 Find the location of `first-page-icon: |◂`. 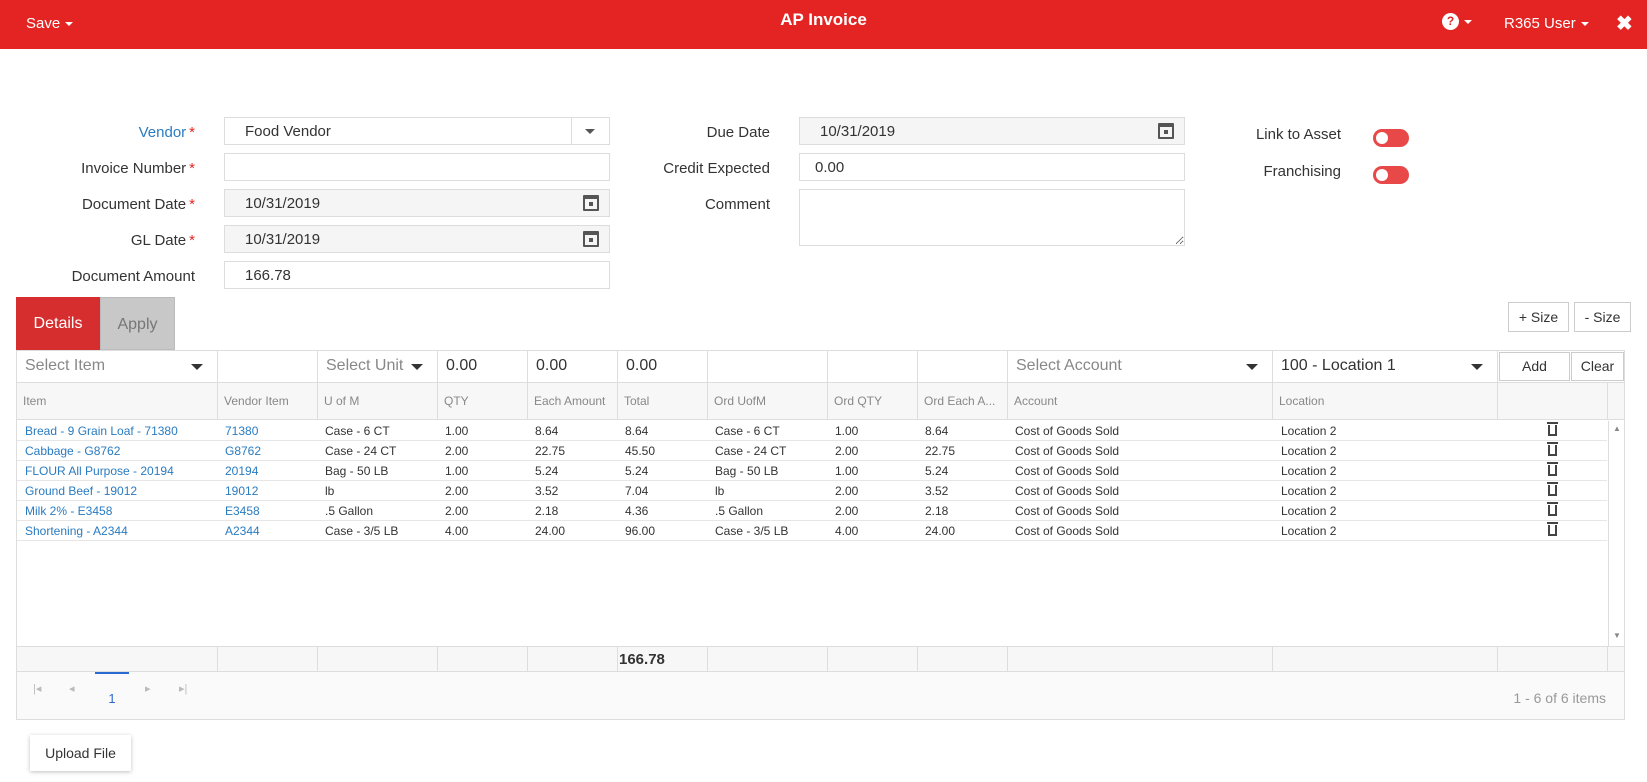

first-page-icon: |◂ is located at coordinates (37, 688).